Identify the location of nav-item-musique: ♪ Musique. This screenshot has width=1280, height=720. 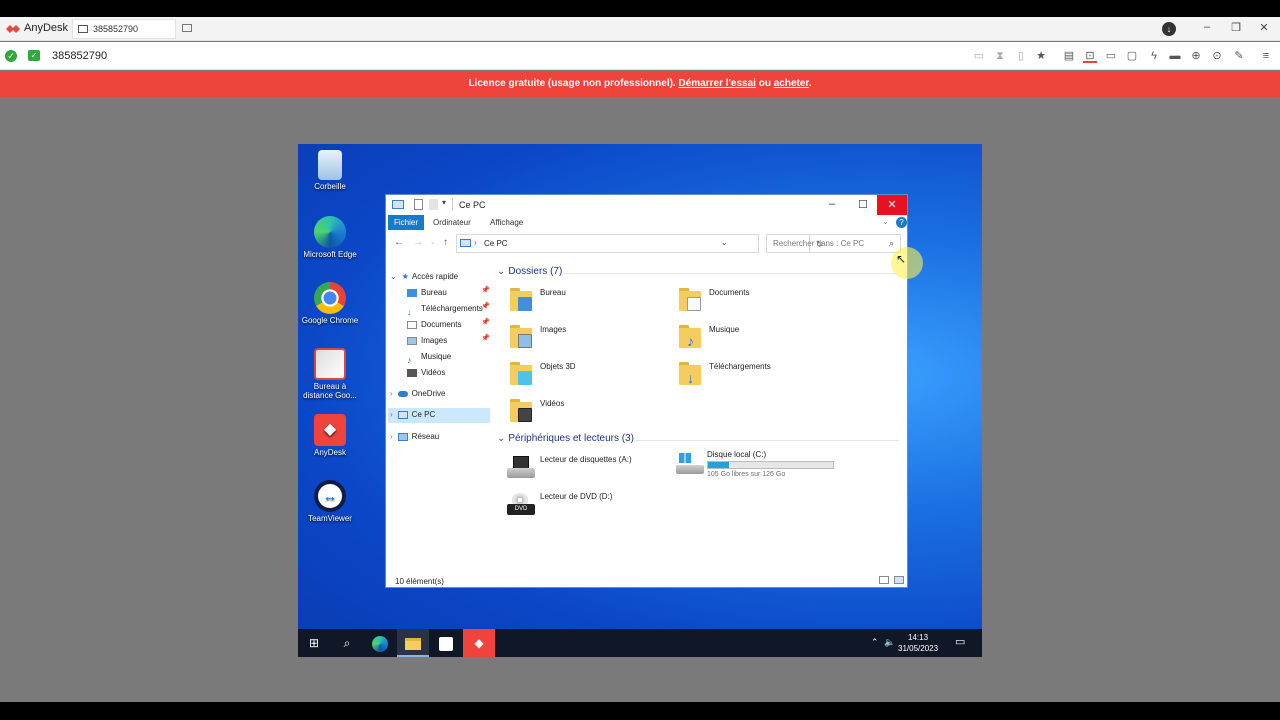
(429, 357).